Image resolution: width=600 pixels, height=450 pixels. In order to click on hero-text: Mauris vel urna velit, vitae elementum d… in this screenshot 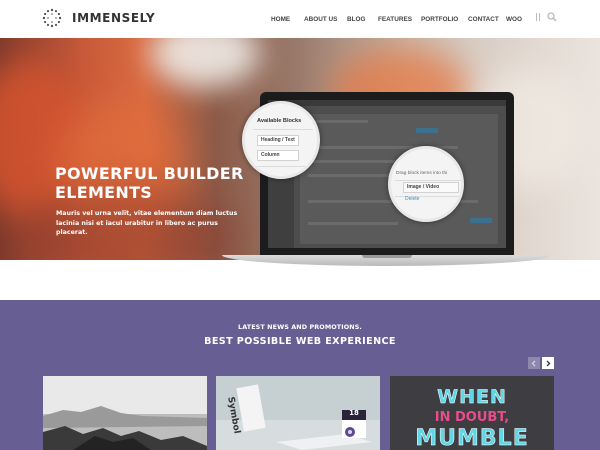, I will do `click(147, 223)`.